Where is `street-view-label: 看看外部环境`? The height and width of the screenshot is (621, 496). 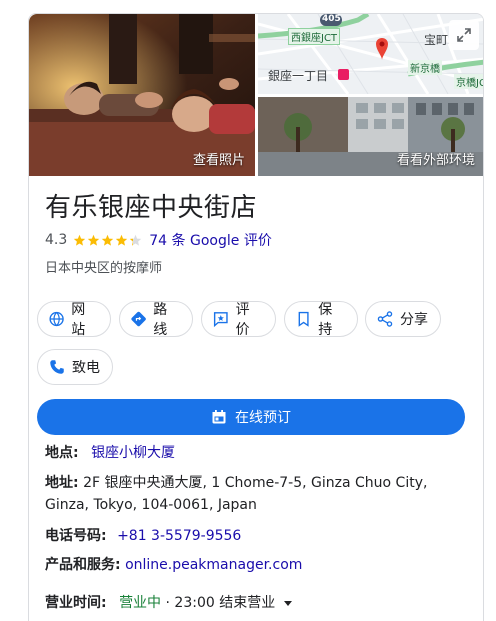
street-view-label: 看看外部环境 is located at coordinates (436, 158).